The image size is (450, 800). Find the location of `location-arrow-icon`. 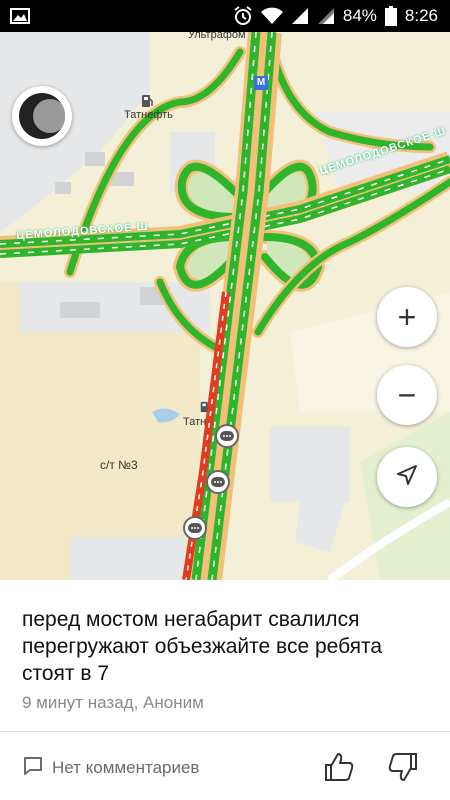

location-arrow-icon is located at coordinates (407, 477).